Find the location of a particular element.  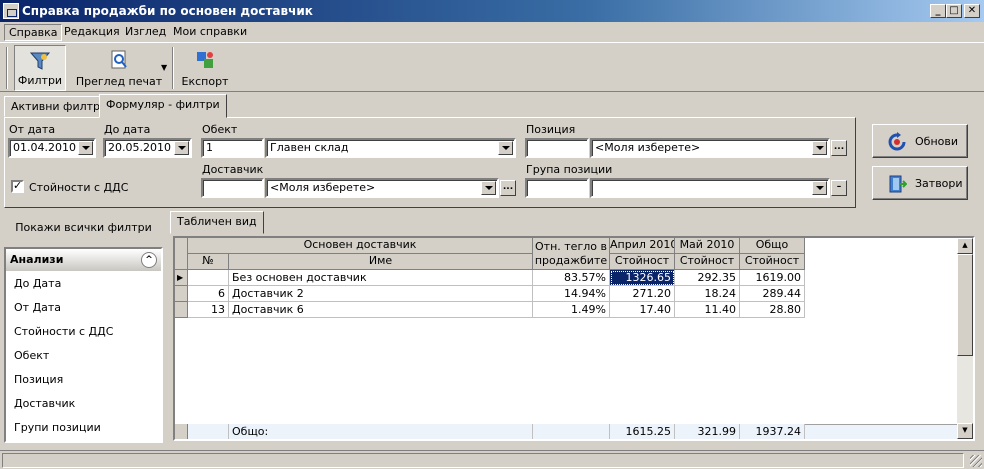

table-cell: Без основен доставчик is located at coordinates (381, 278).